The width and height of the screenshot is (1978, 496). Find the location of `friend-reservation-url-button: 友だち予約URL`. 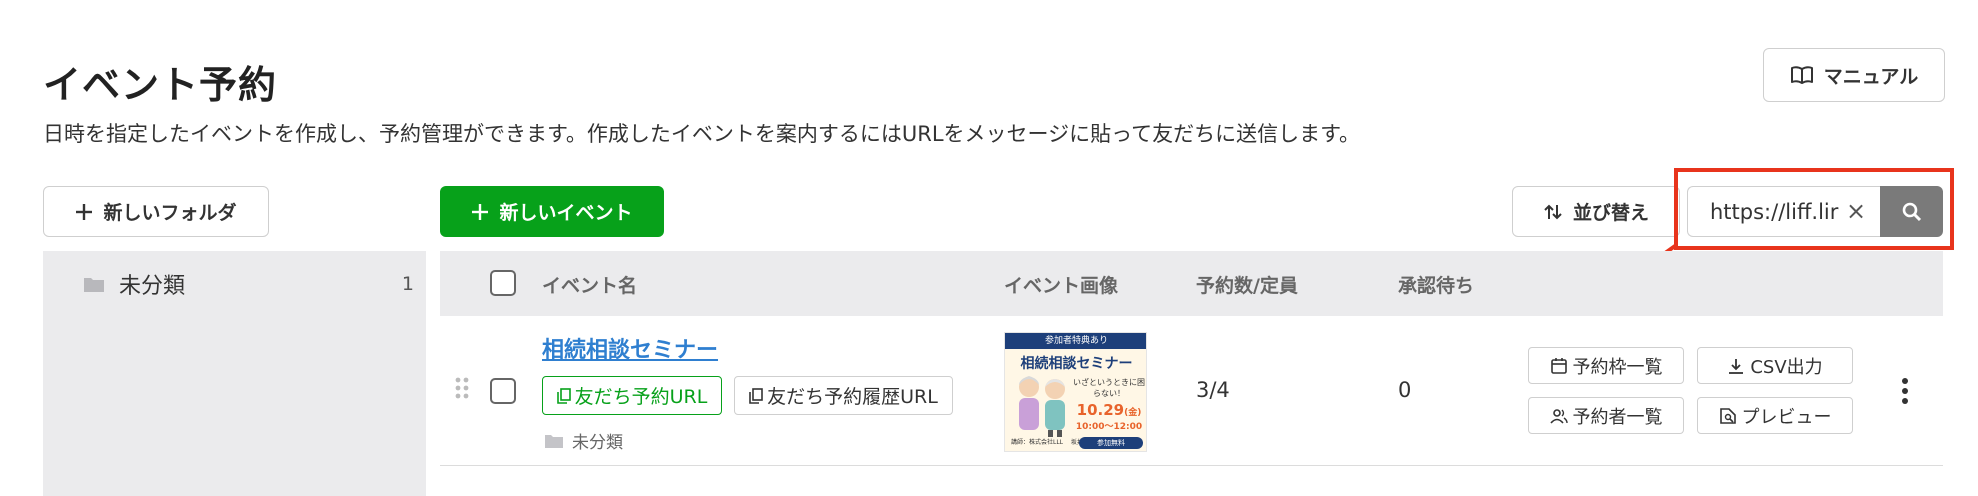

friend-reservation-url-button: 友だち予約URL is located at coordinates (632, 395).